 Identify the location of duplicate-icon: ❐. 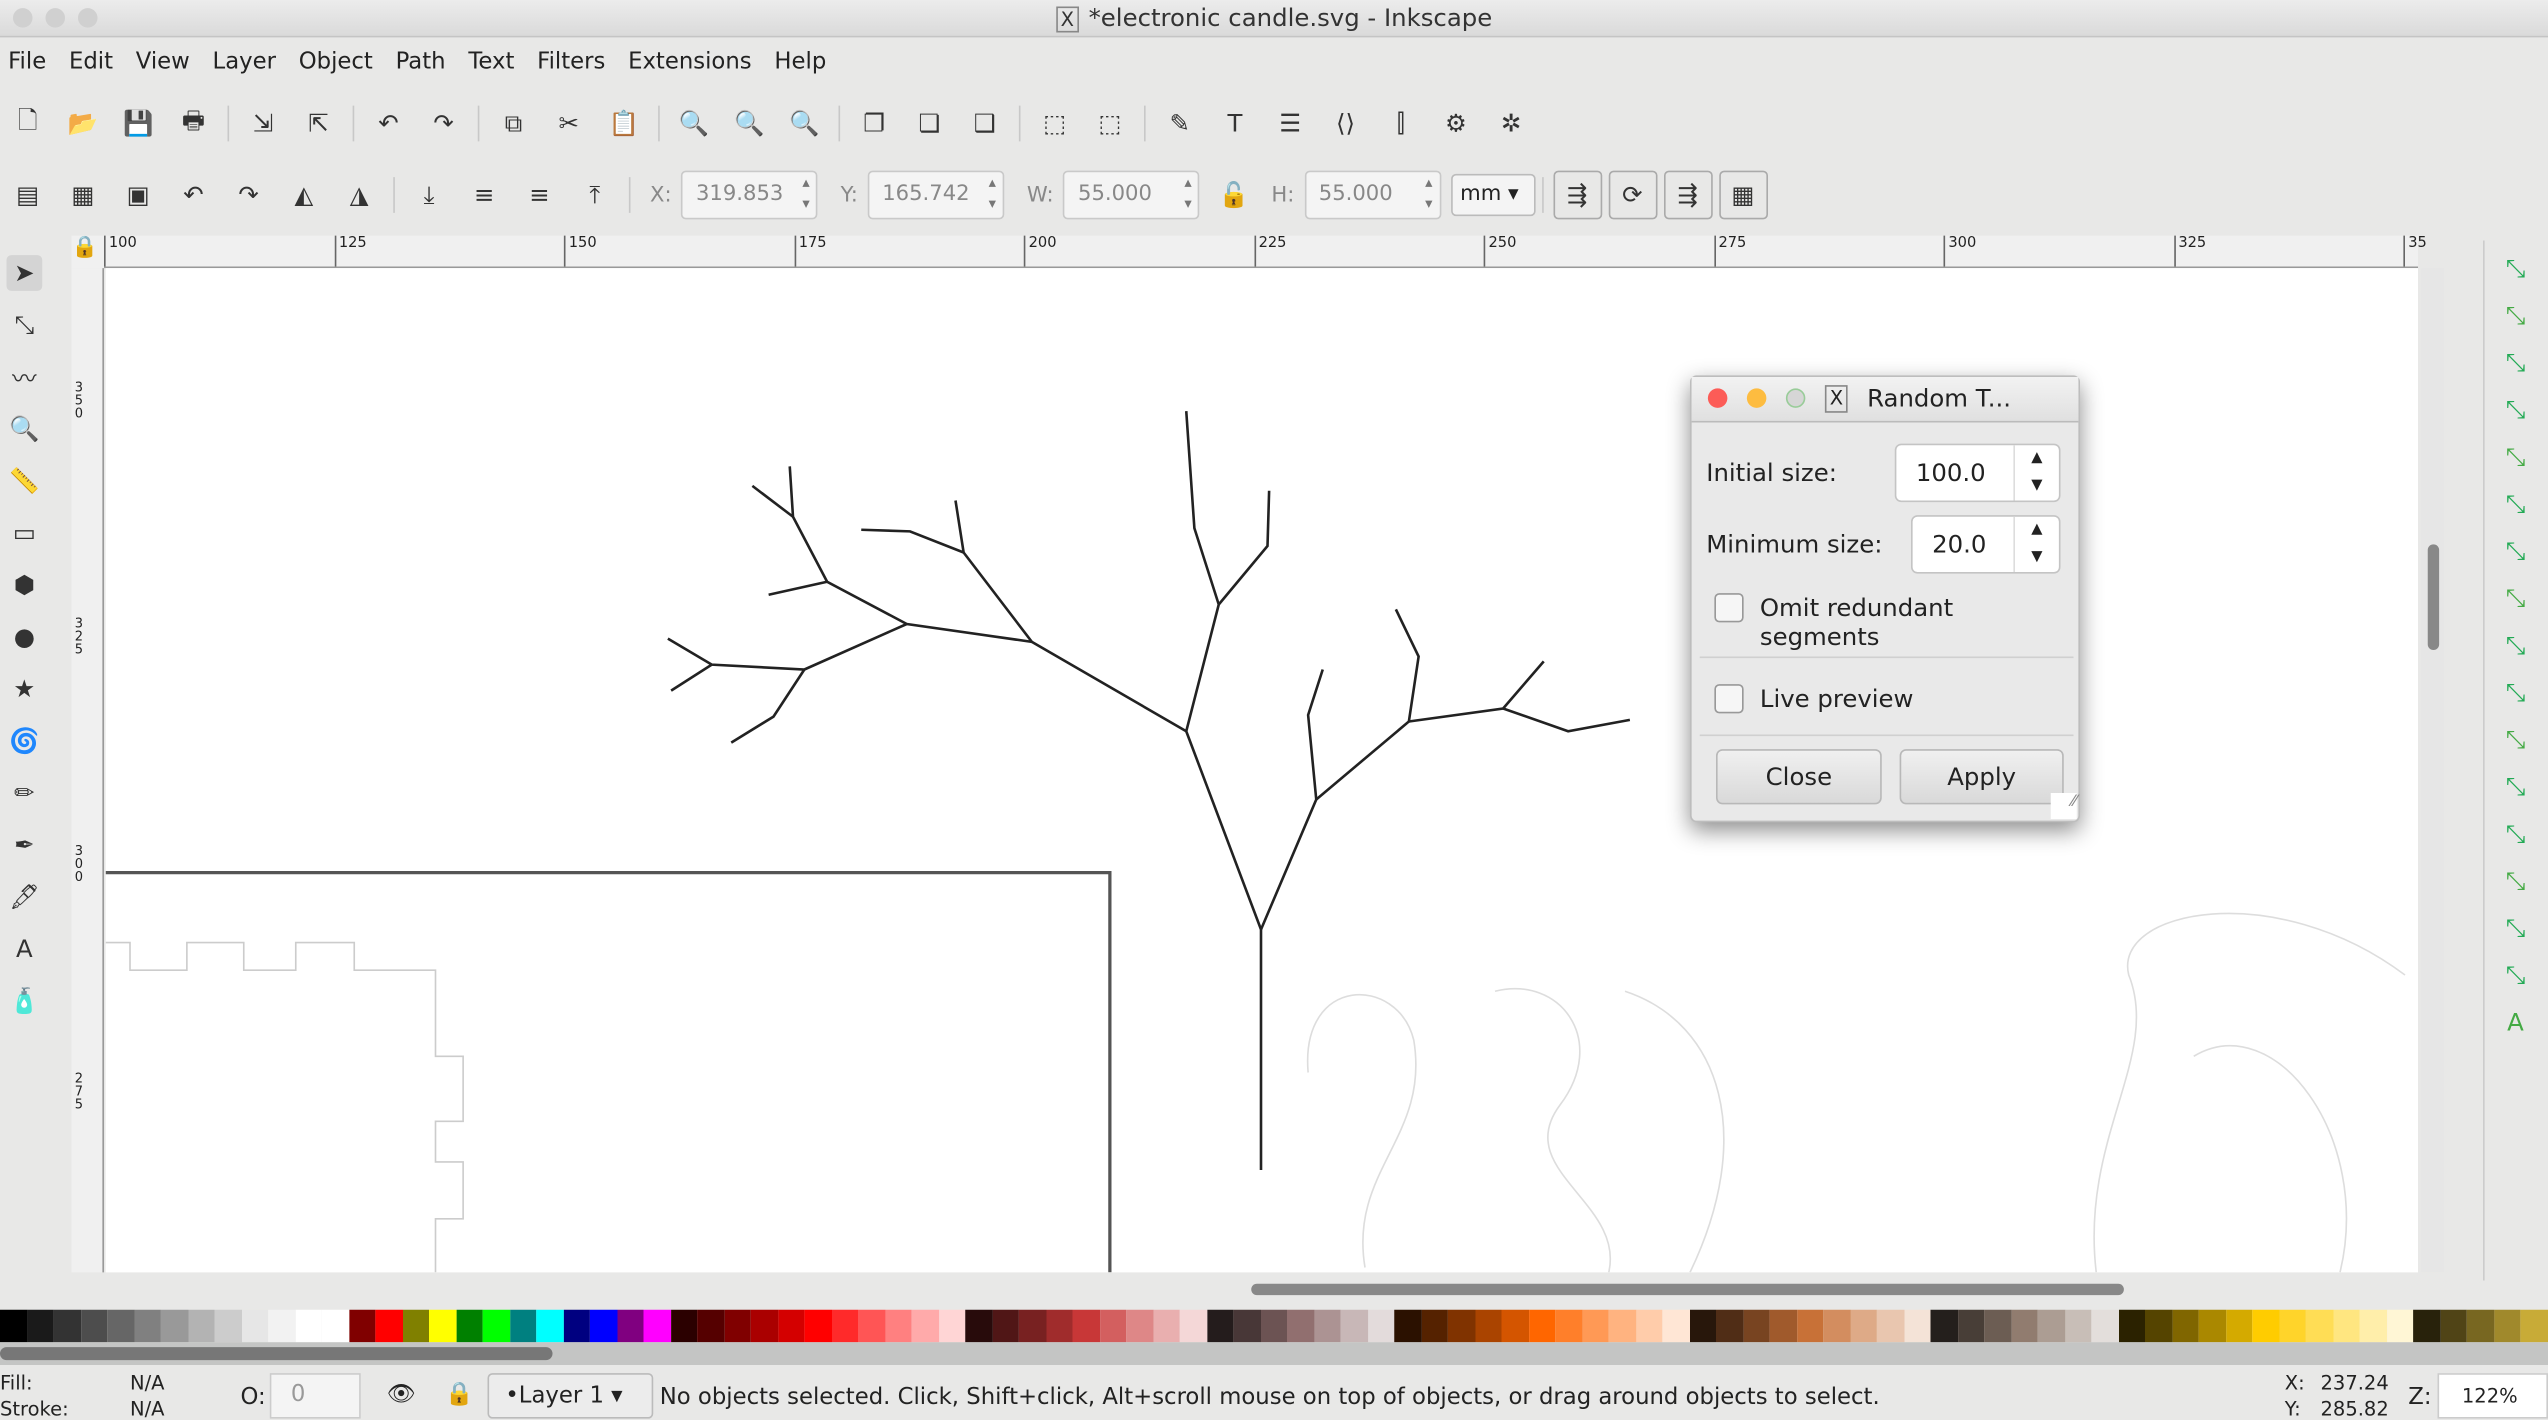
(874, 124).